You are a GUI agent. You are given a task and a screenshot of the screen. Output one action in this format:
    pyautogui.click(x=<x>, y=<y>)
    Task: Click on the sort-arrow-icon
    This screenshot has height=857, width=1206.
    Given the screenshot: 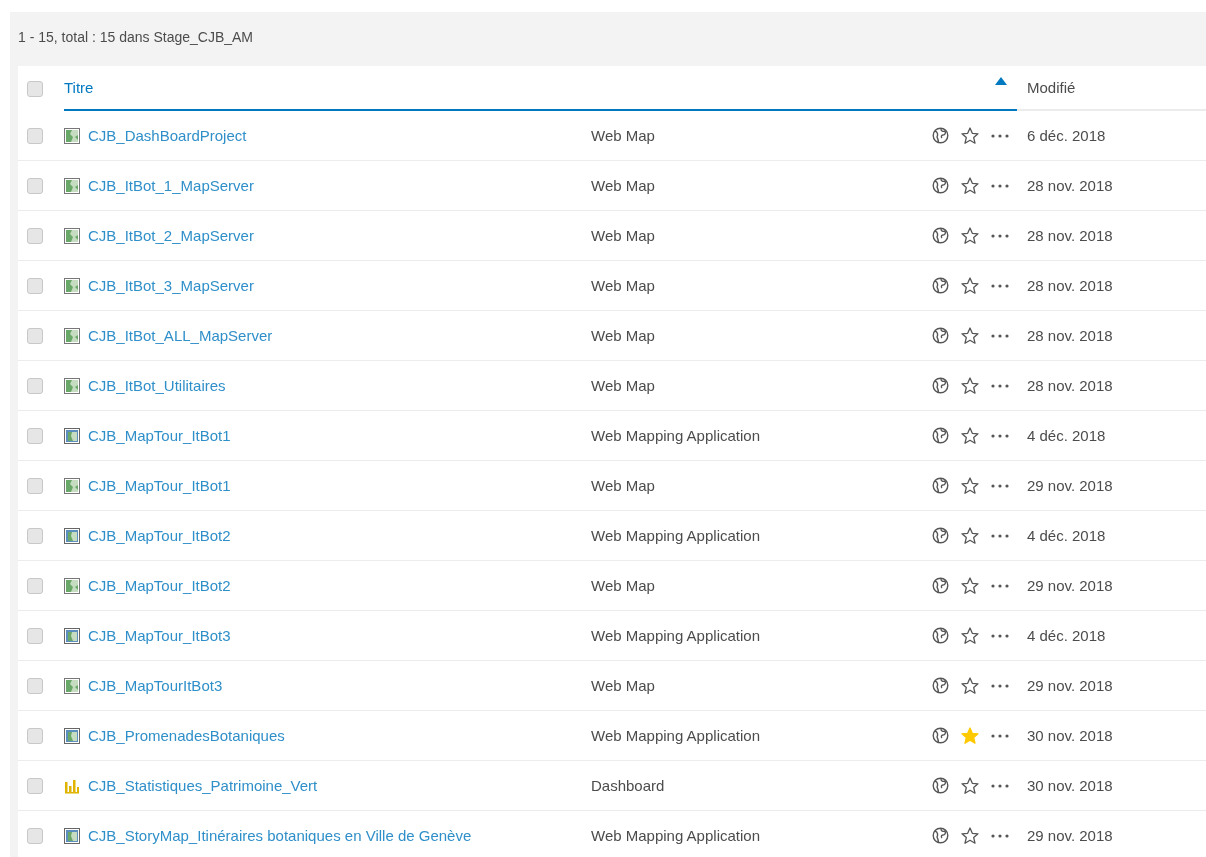 What is the action you would take?
    pyautogui.click(x=1001, y=80)
    